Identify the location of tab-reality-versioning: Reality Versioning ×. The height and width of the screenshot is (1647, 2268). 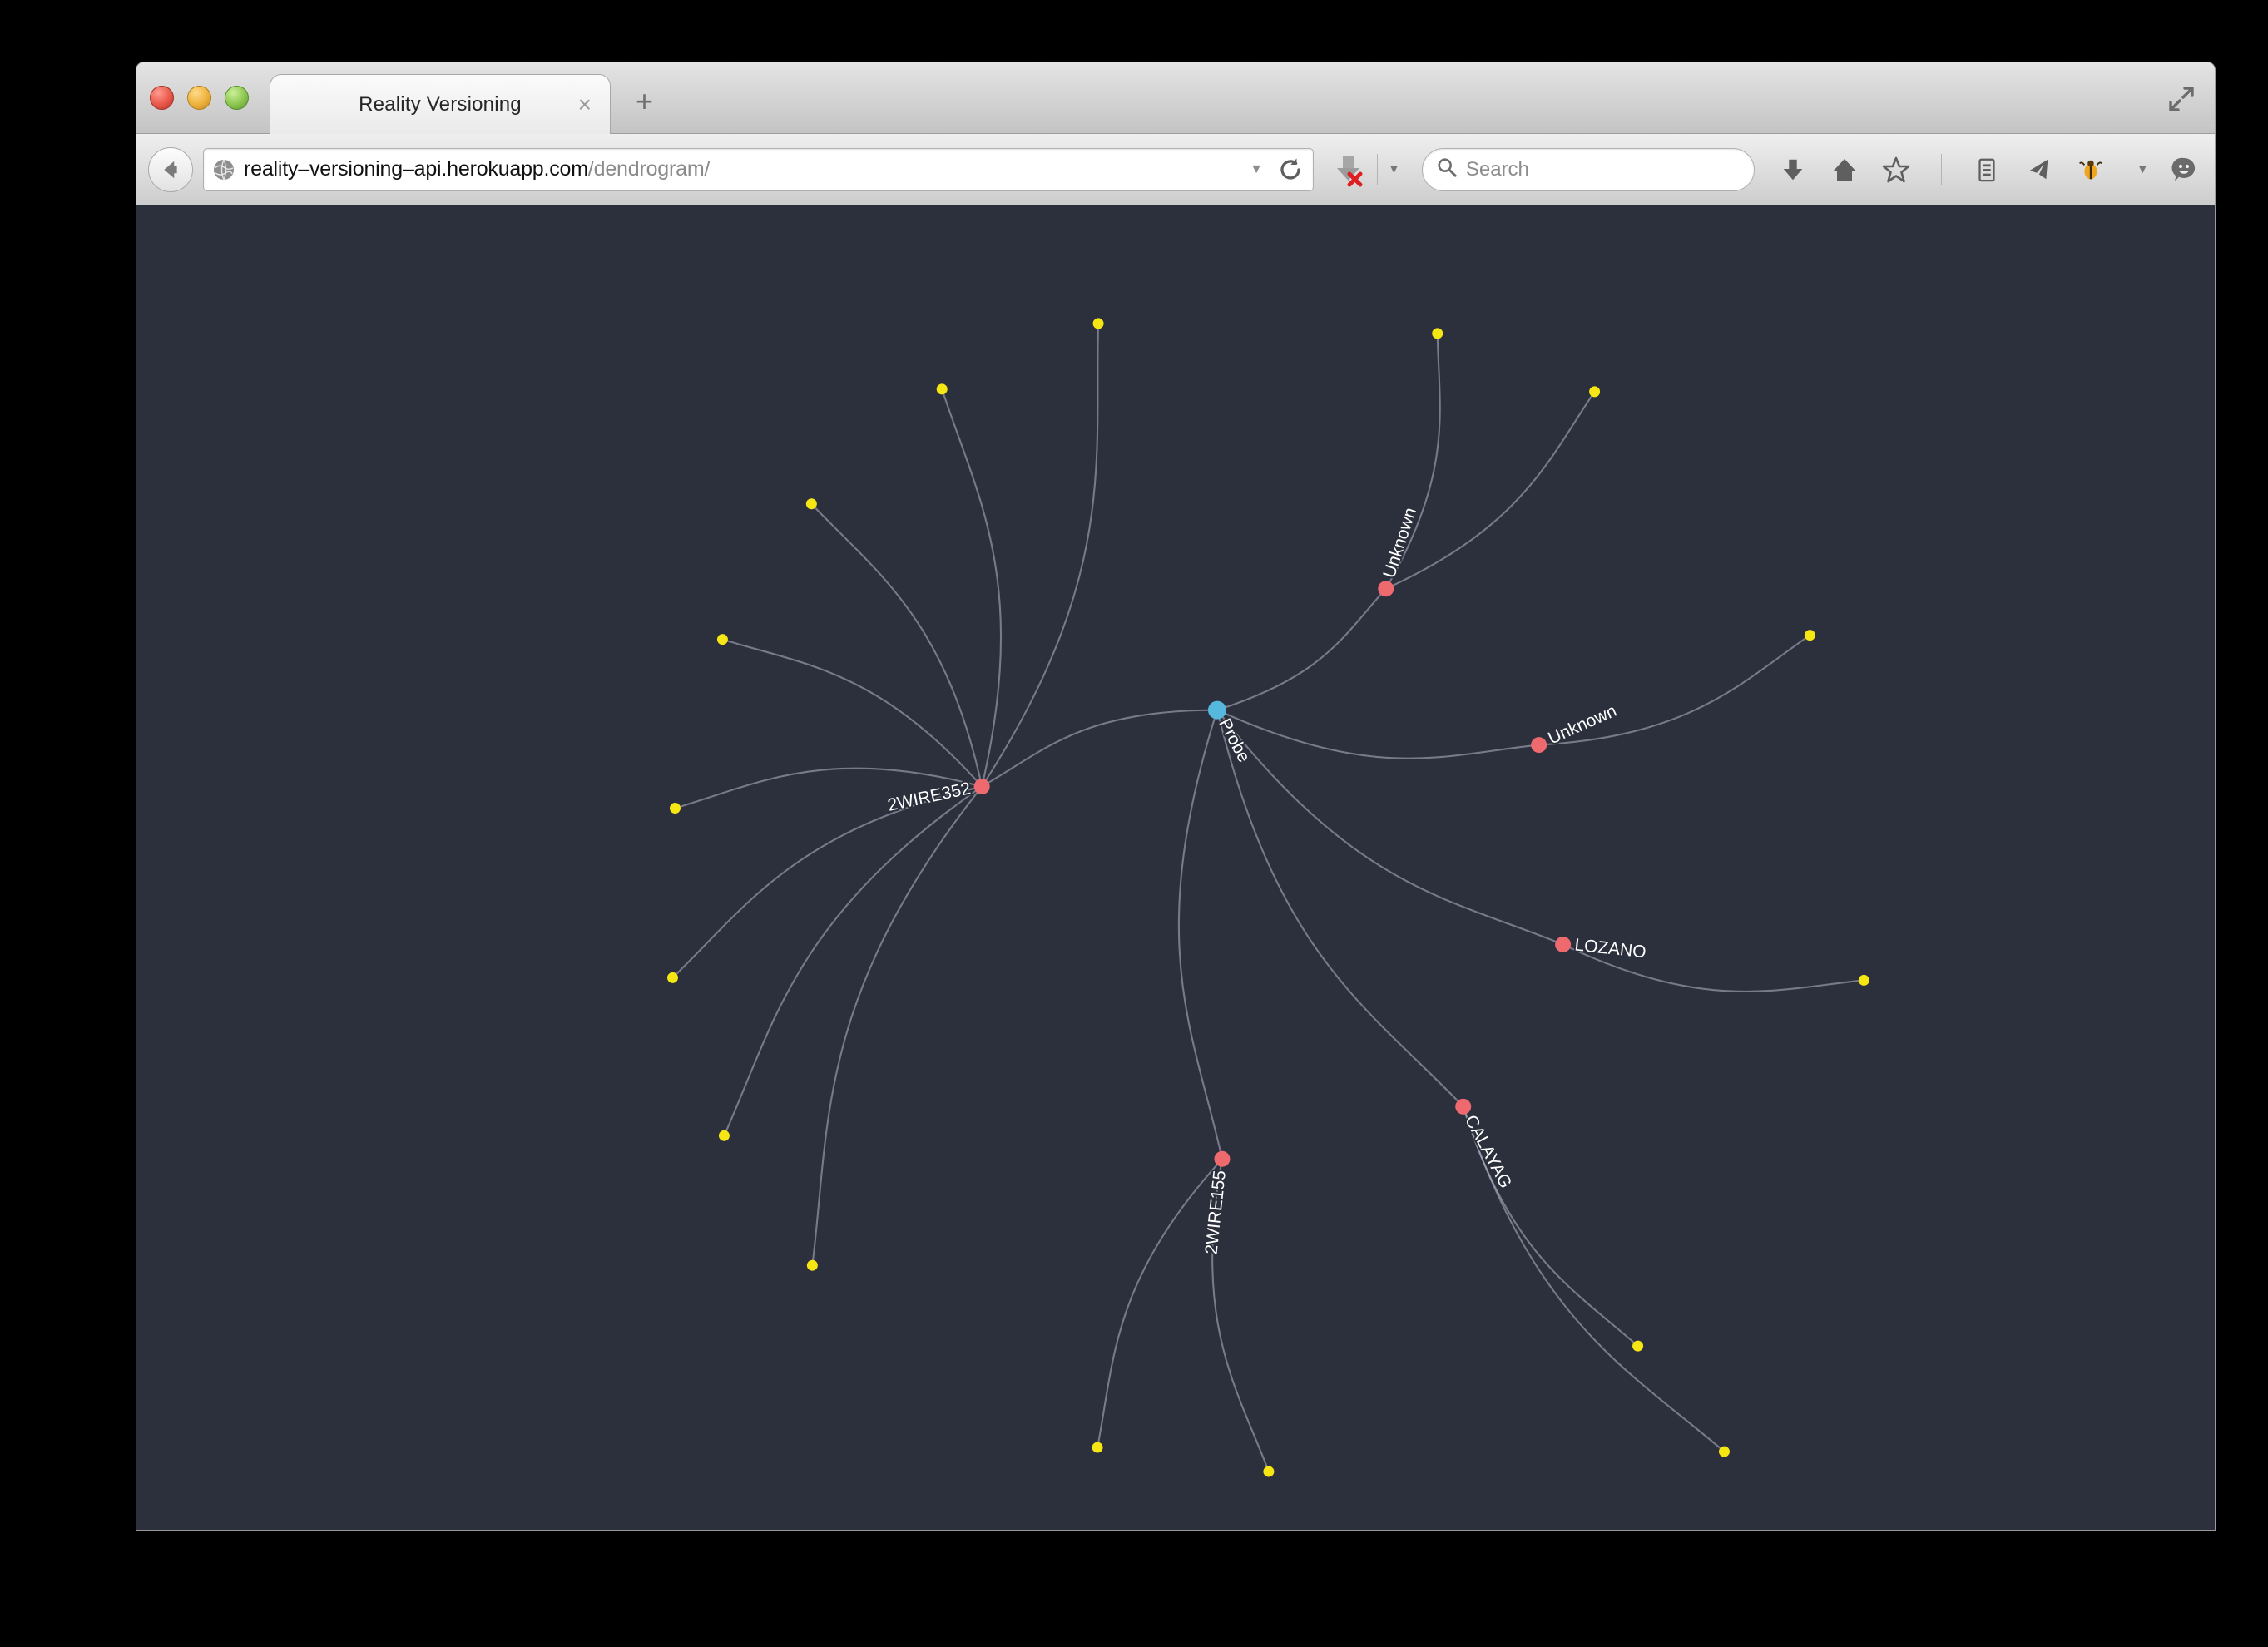
(440, 104).